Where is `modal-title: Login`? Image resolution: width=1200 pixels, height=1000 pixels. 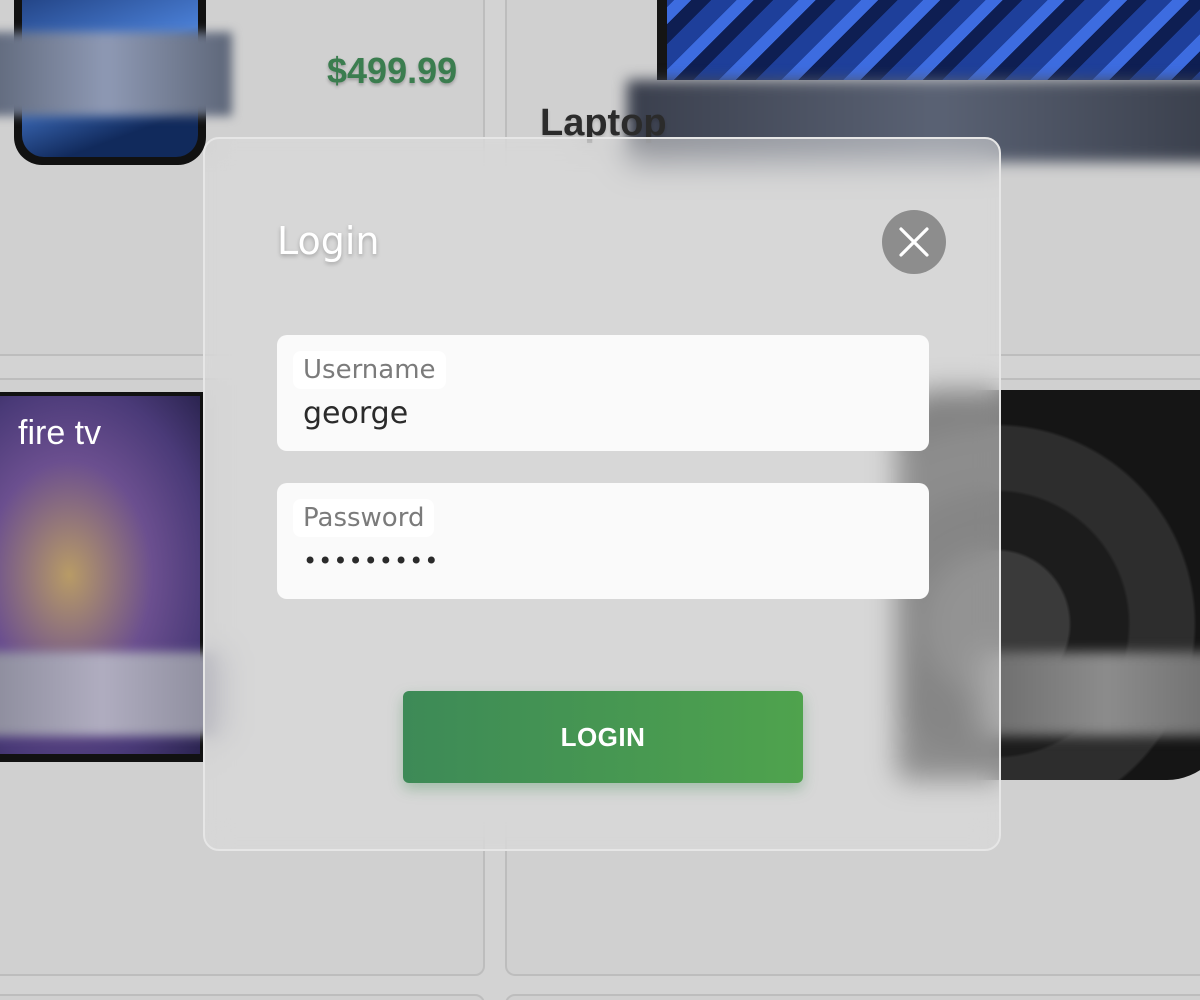
modal-title: Login is located at coordinates (328, 241).